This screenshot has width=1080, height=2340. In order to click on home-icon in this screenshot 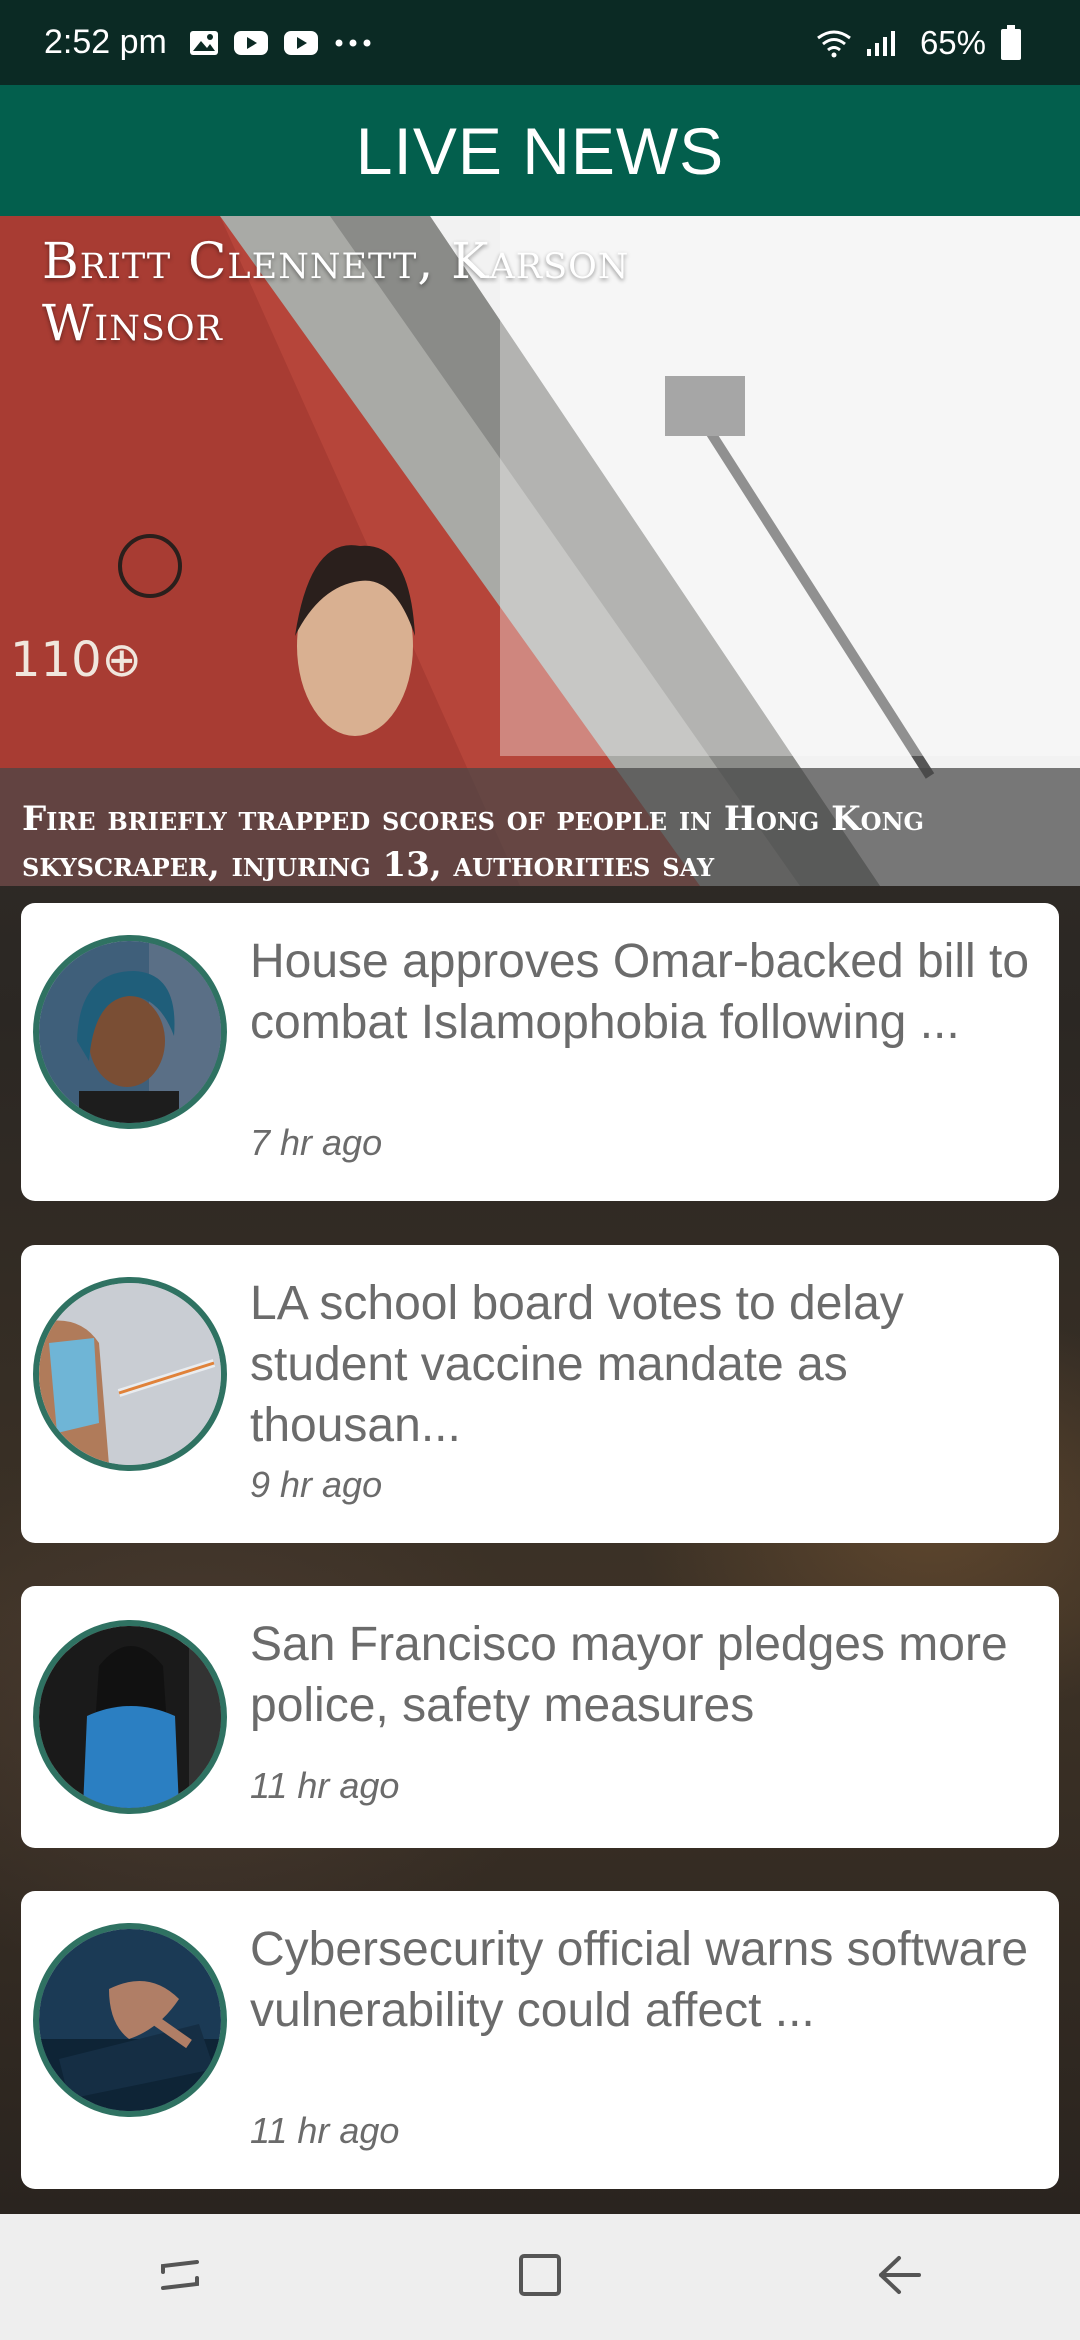, I will do `click(540, 2277)`.